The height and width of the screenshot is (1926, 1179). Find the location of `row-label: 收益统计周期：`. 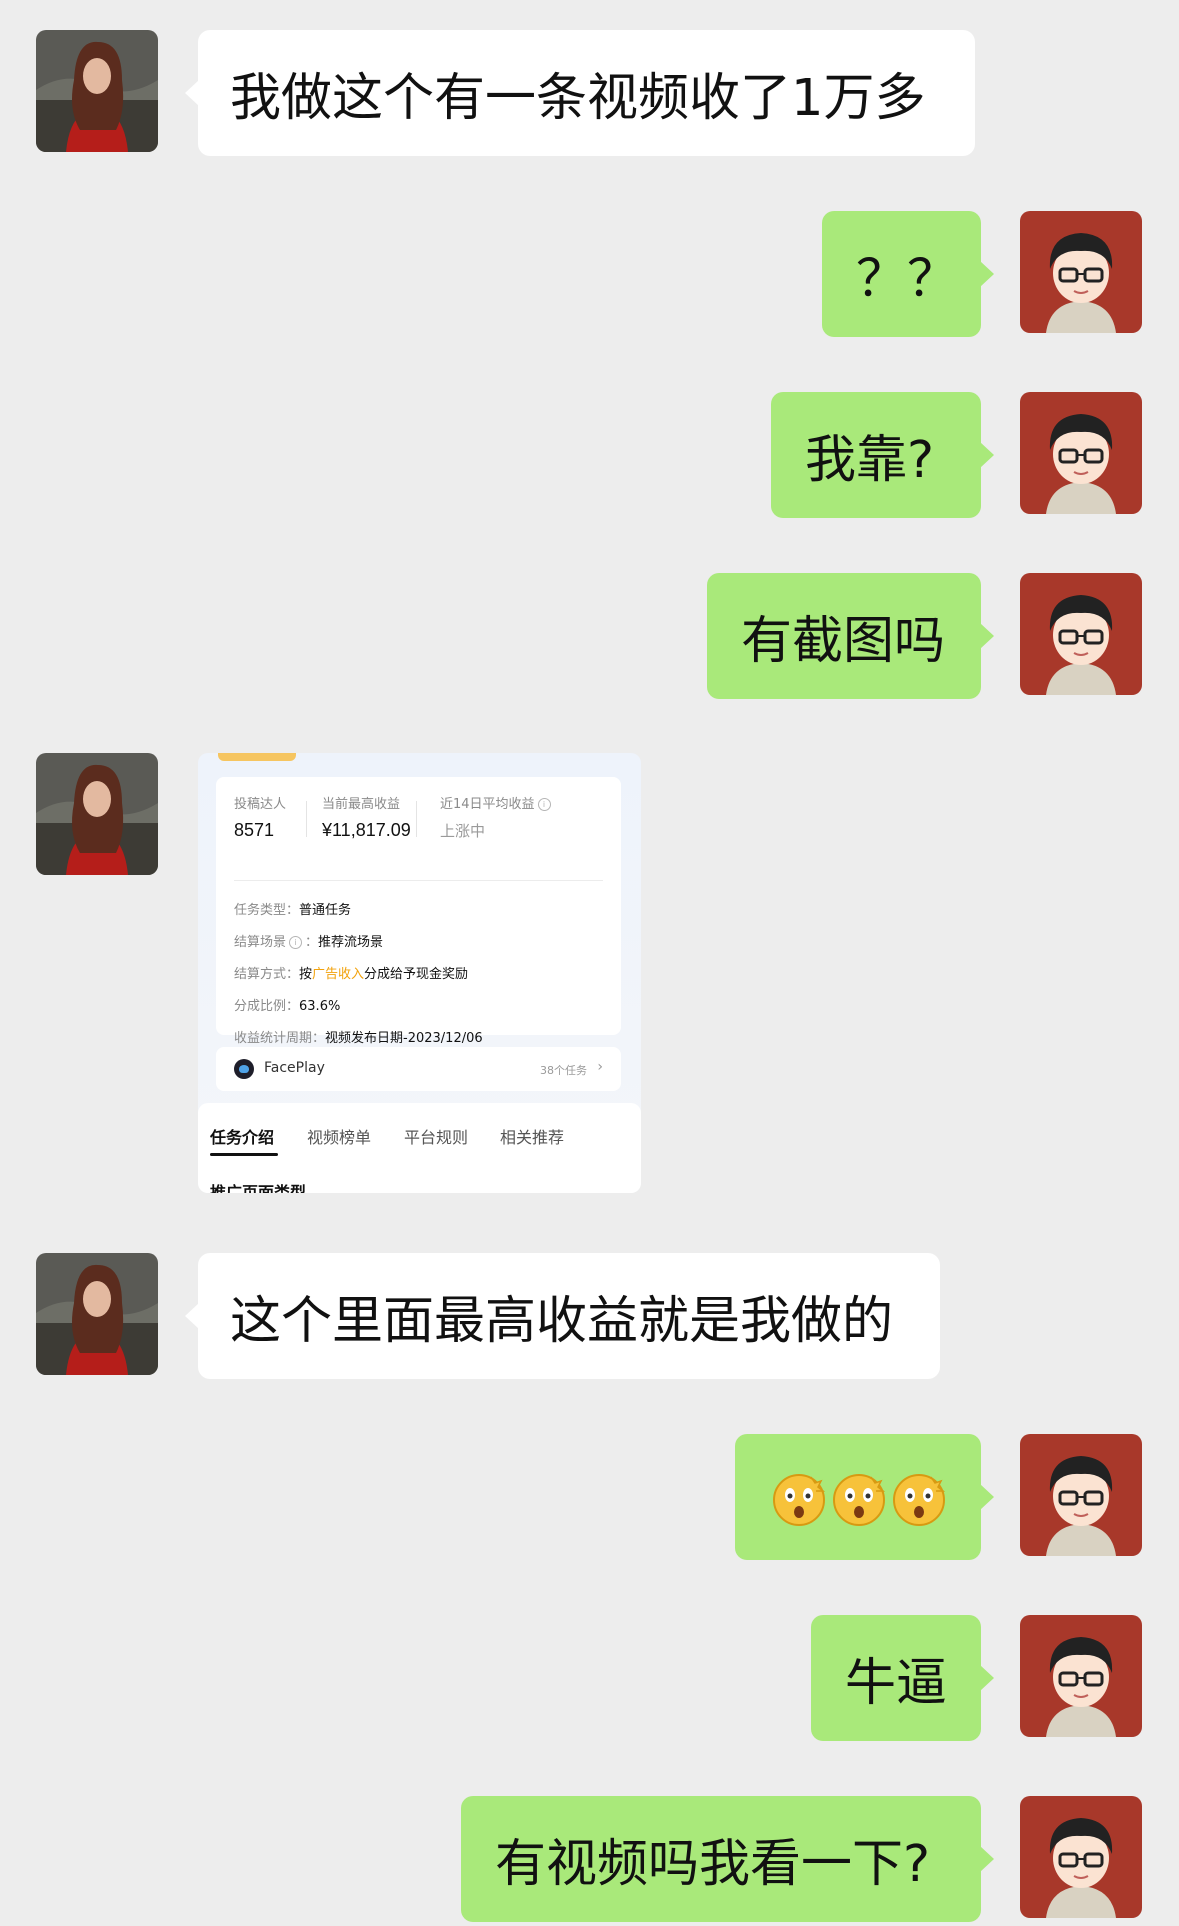

row-label: 收益统计周期： is located at coordinates (280, 1038).